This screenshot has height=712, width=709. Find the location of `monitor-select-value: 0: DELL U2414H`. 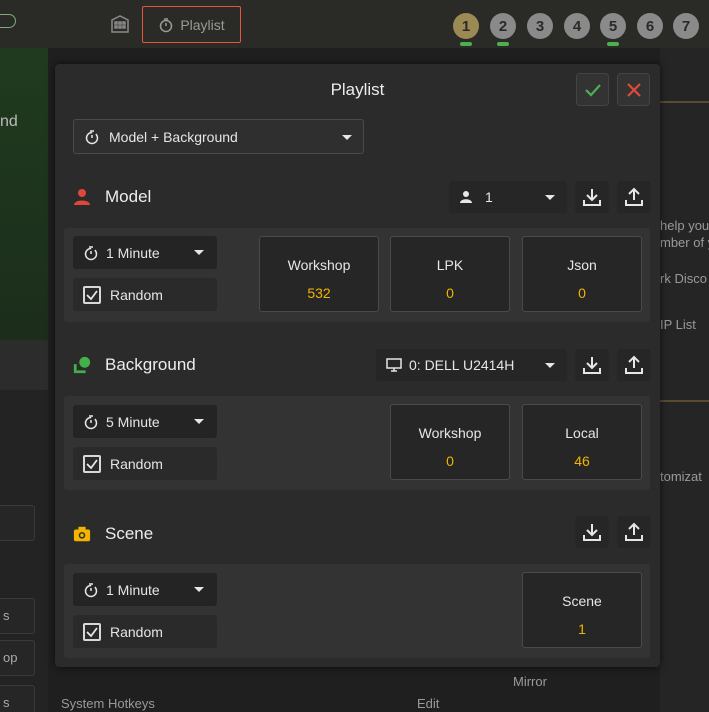

monitor-select-value: 0: DELL U2414H is located at coordinates (462, 365).